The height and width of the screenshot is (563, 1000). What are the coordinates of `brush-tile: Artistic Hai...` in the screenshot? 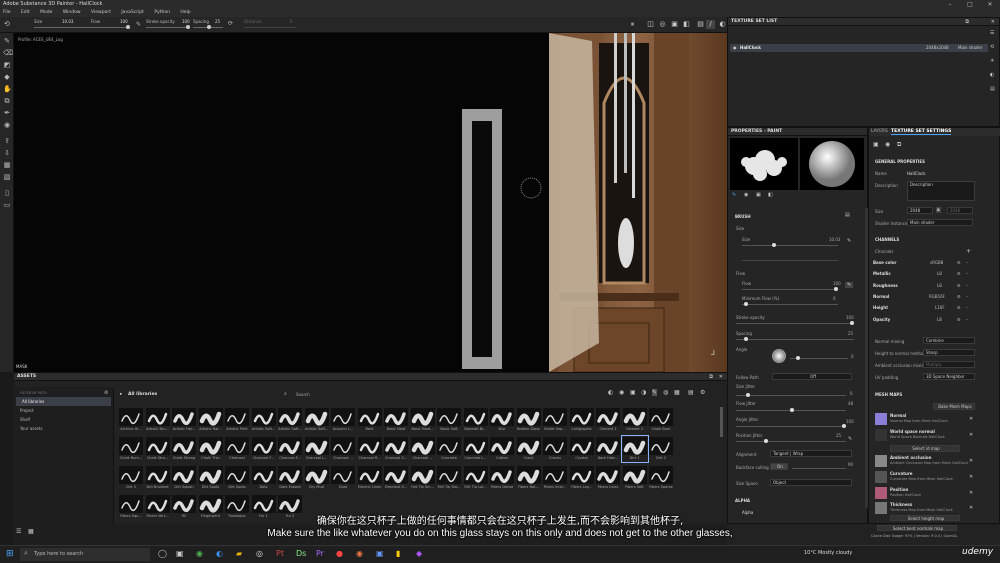 It's located at (211, 420).